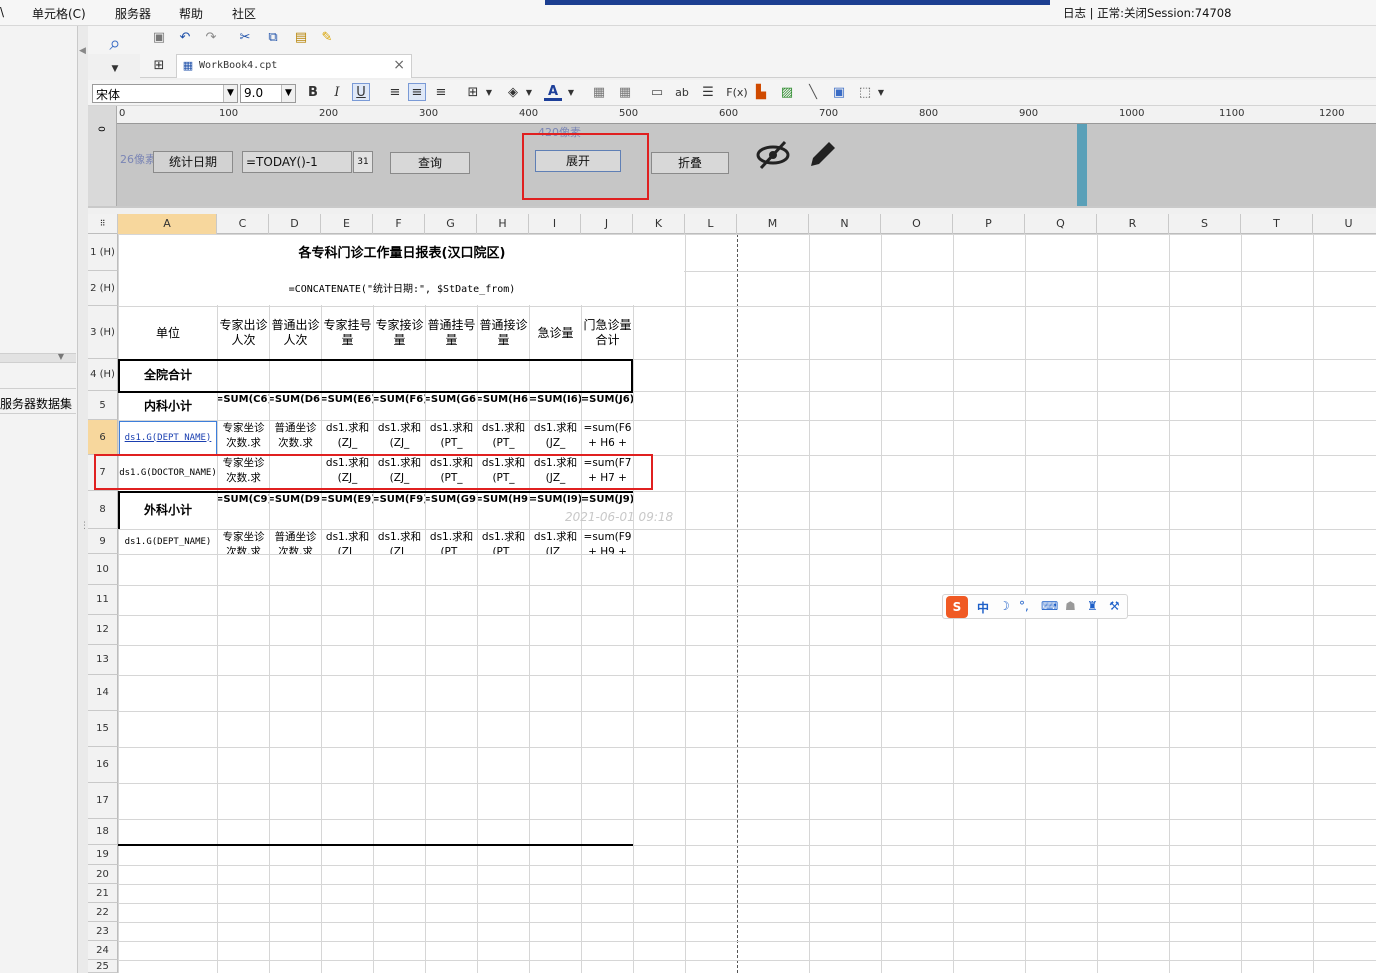  What do you see at coordinates (399, 224) in the screenshot?
I see `column-header-F: F` at bounding box center [399, 224].